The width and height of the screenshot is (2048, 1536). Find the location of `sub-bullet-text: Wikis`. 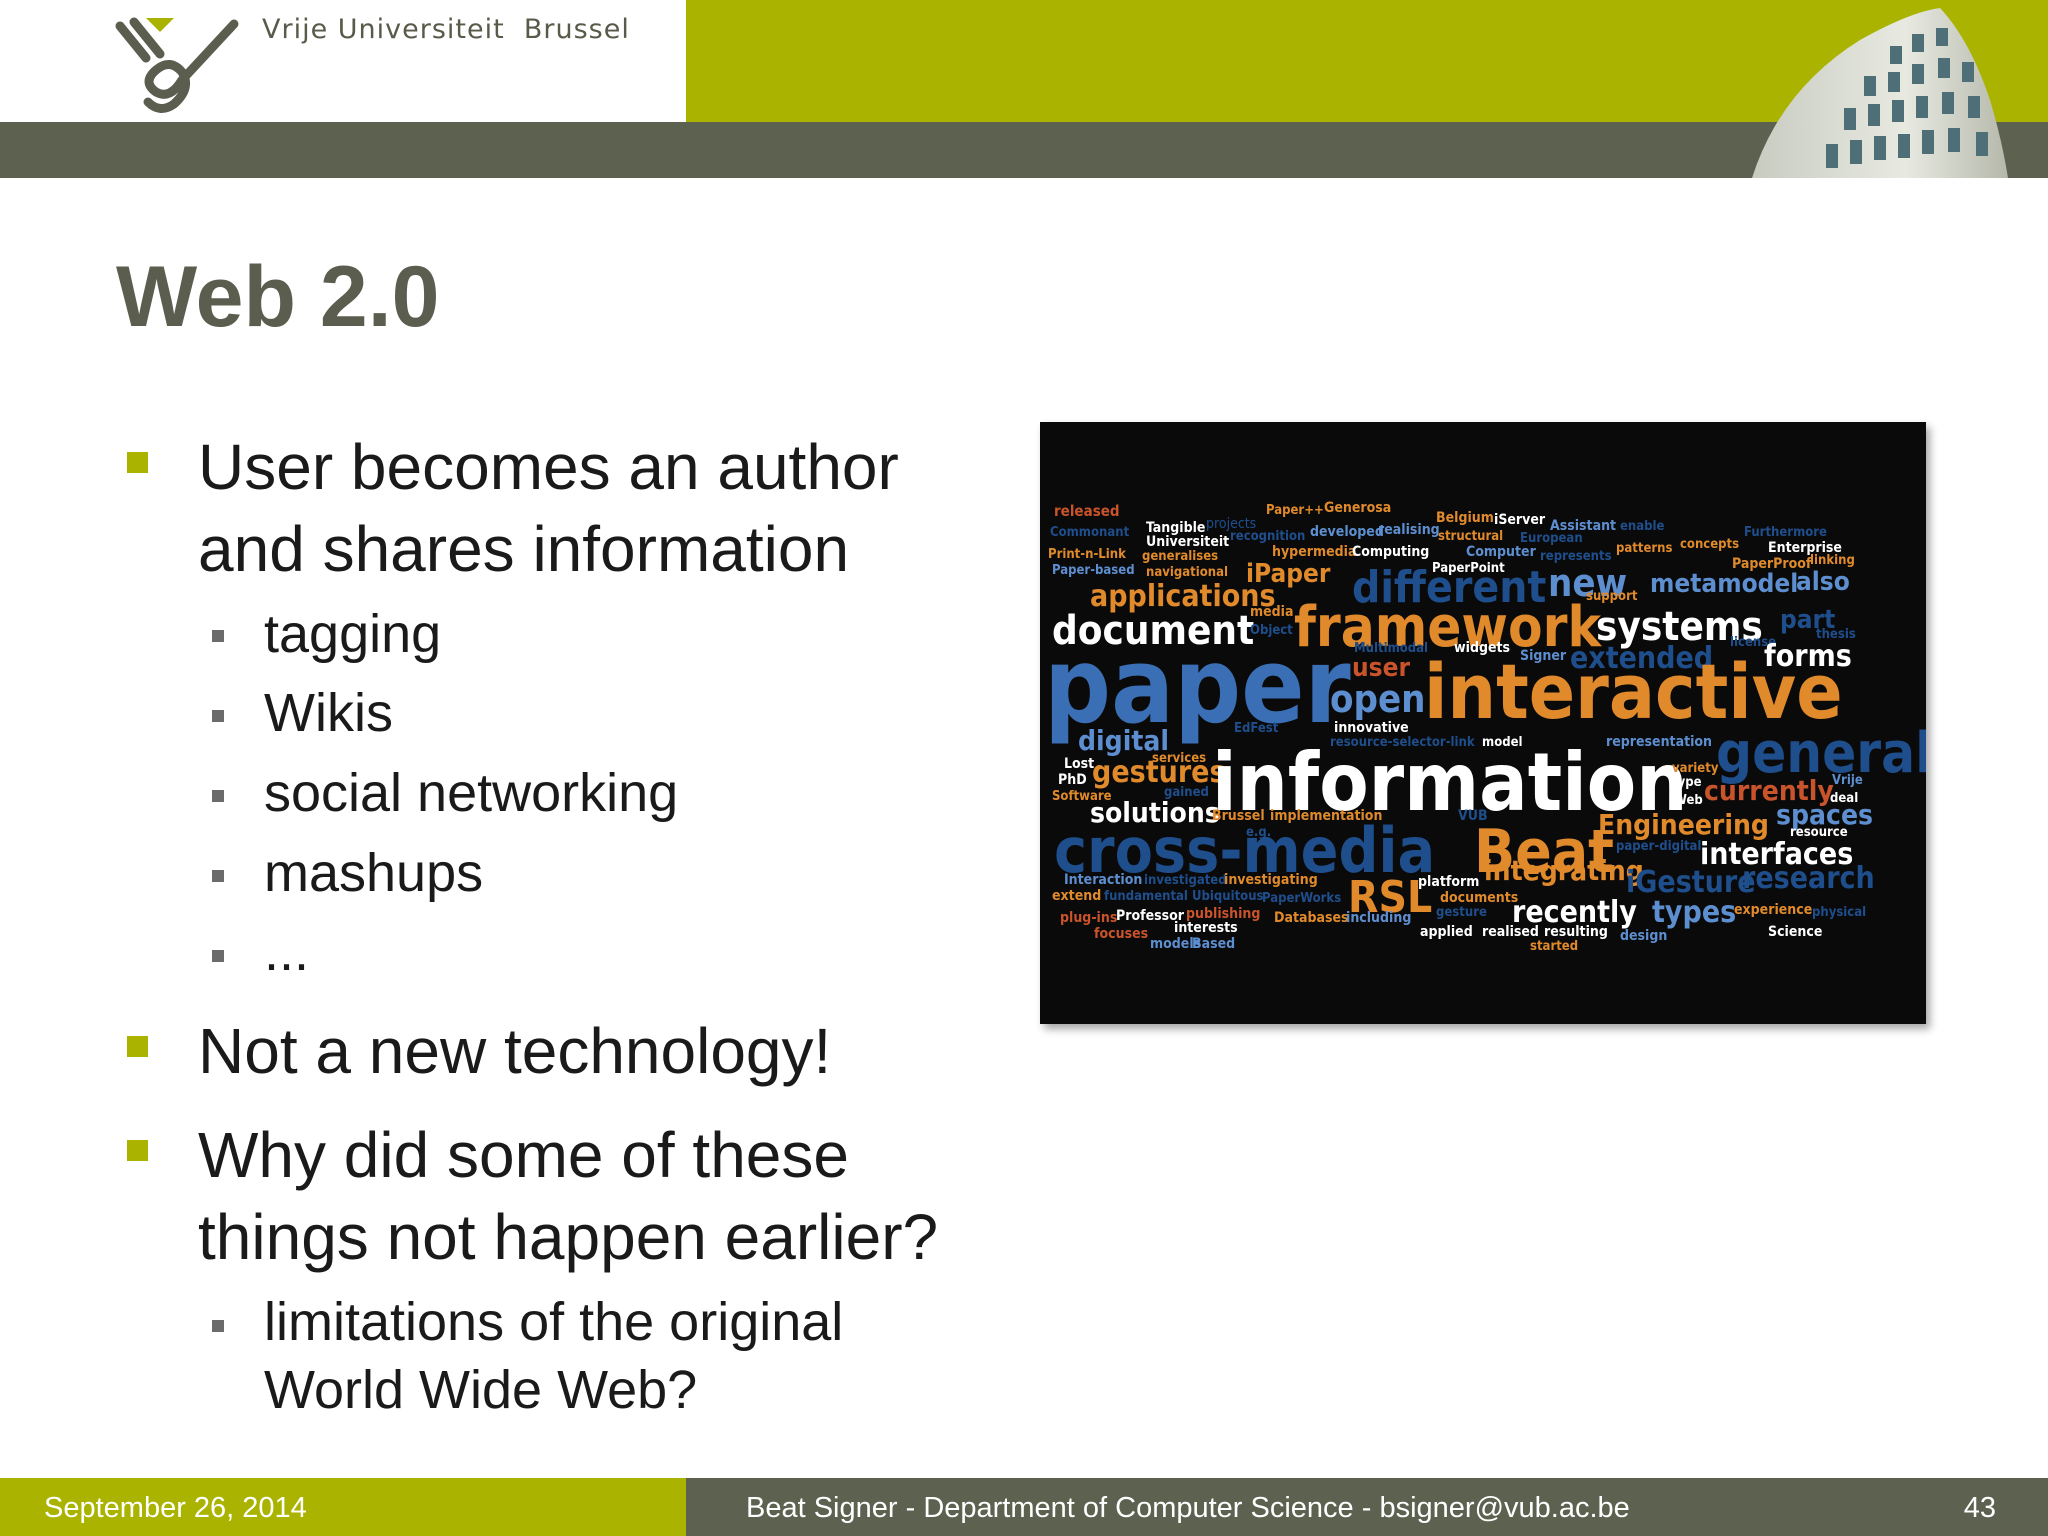

sub-bullet-text: Wikis is located at coordinates (328, 713).